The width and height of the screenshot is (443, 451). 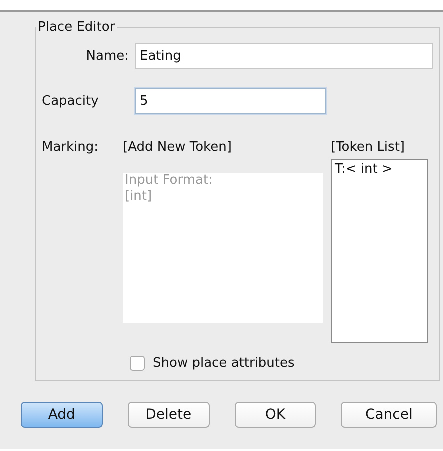 What do you see at coordinates (389, 415) in the screenshot?
I see `cancel-button: Cancel` at bounding box center [389, 415].